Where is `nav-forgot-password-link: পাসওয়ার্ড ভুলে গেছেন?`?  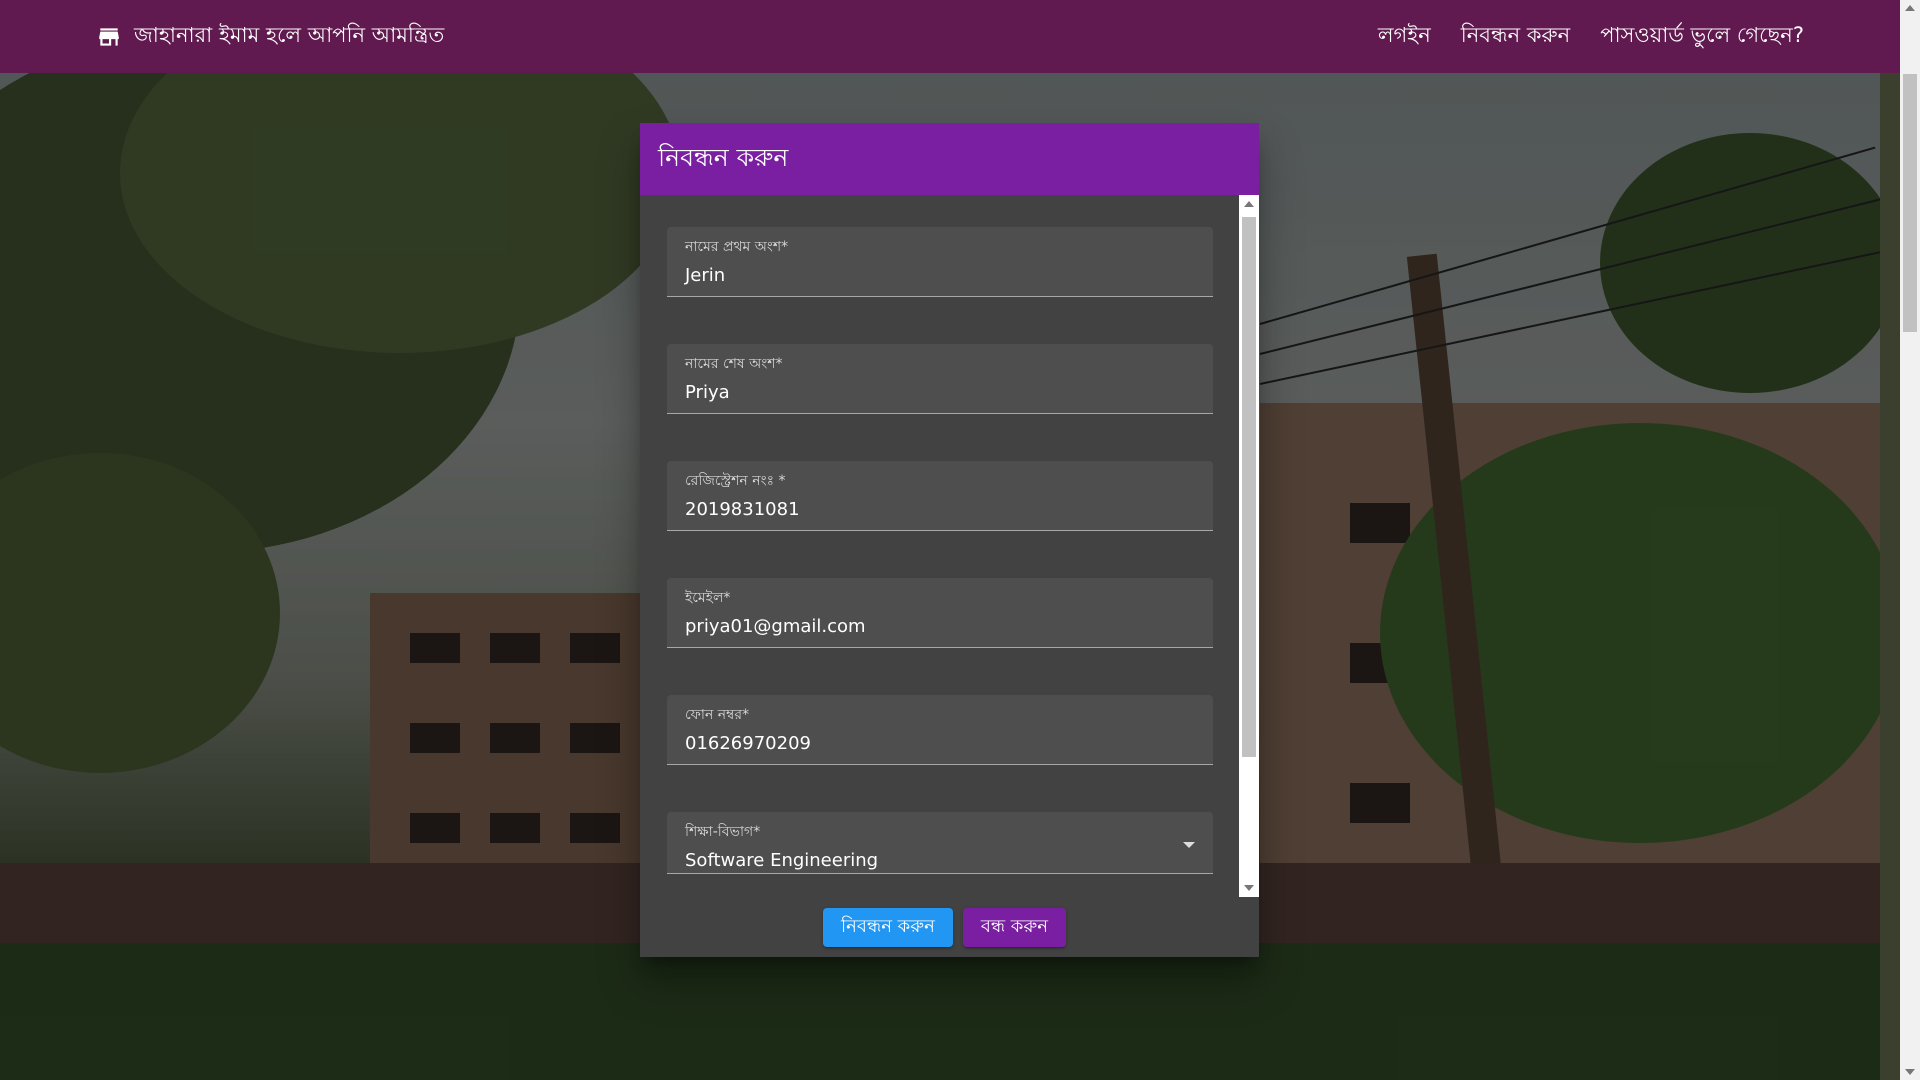
nav-forgot-password-link: পাসওয়ার্ড ভুলে গেছেন? is located at coordinates (1702, 36).